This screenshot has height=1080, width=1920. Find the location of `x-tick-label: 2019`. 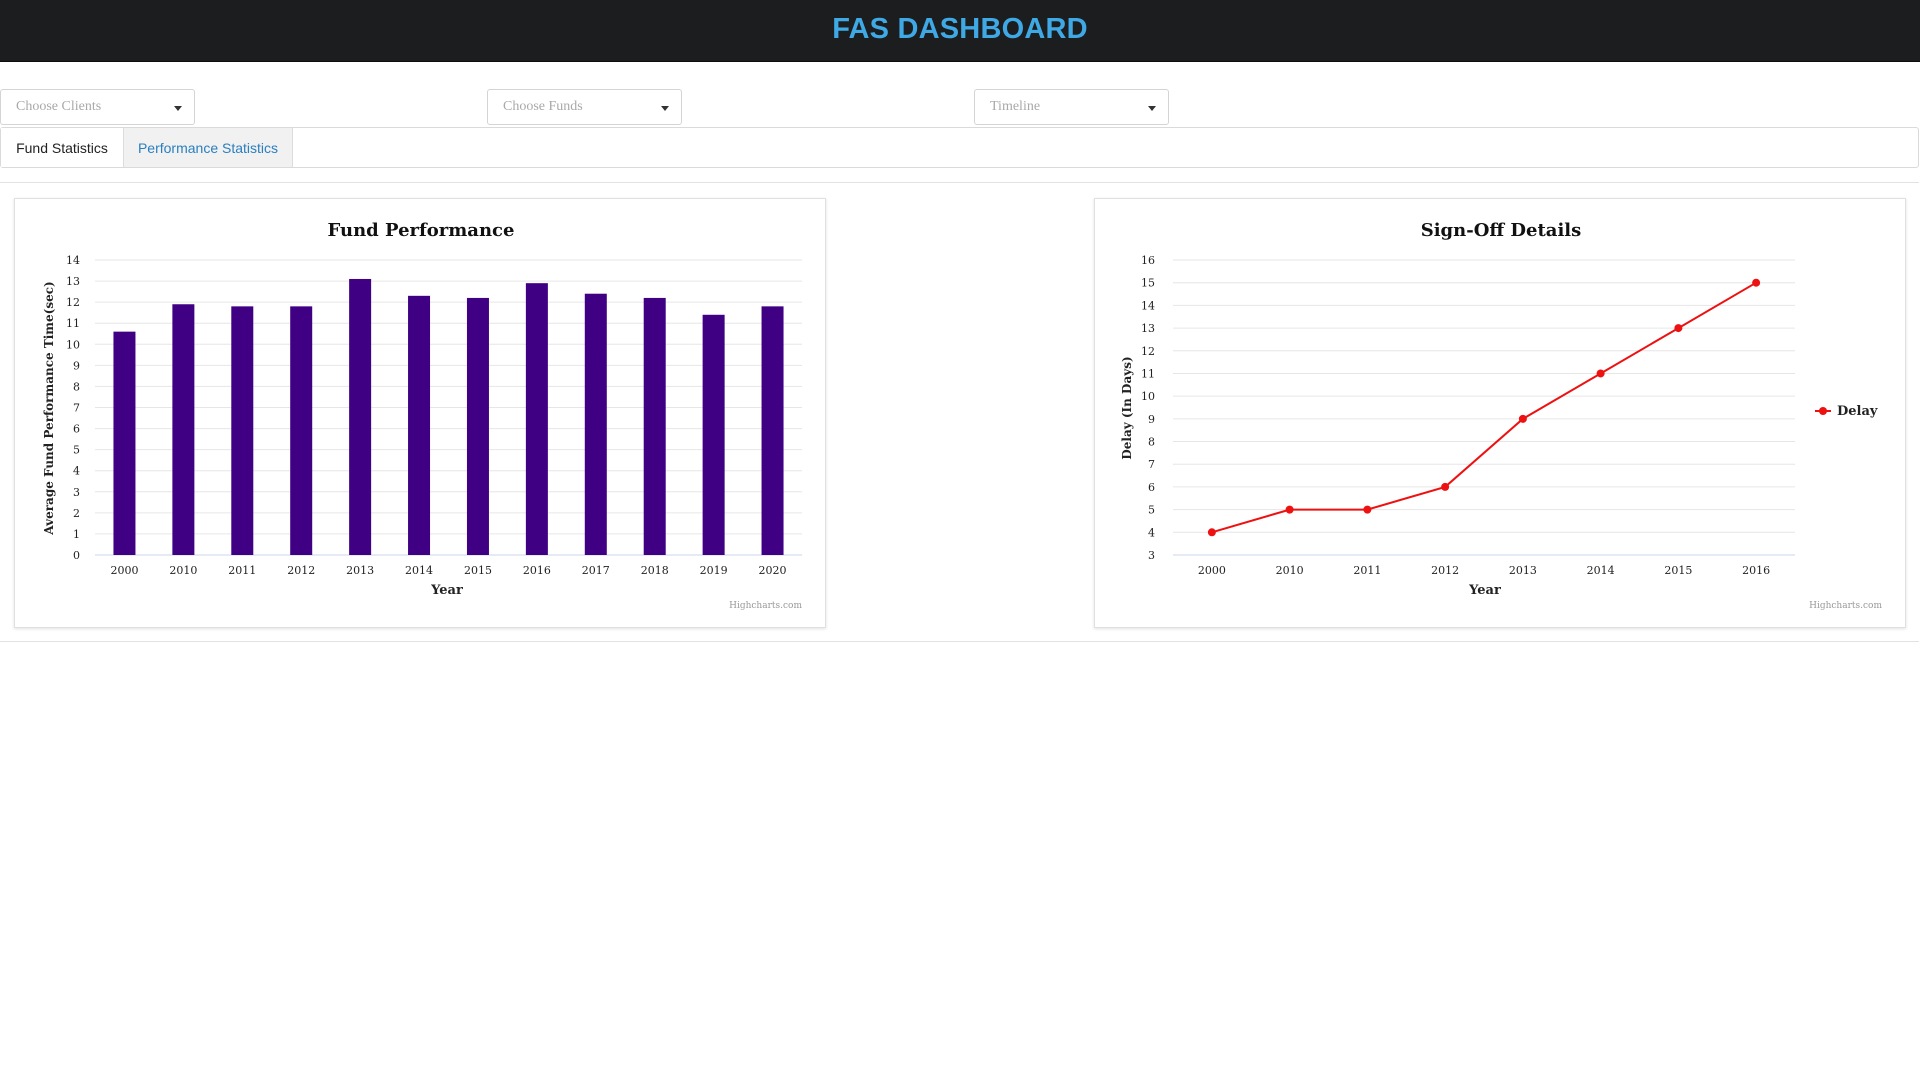

x-tick-label: 2019 is located at coordinates (714, 570).